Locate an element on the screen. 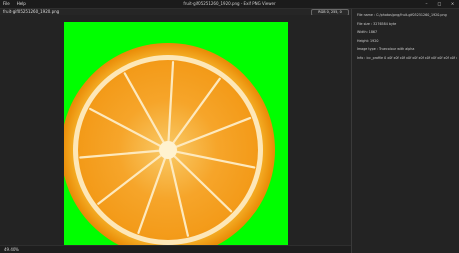  info-height: Height: 1920 is located at coordinates (368, 40).